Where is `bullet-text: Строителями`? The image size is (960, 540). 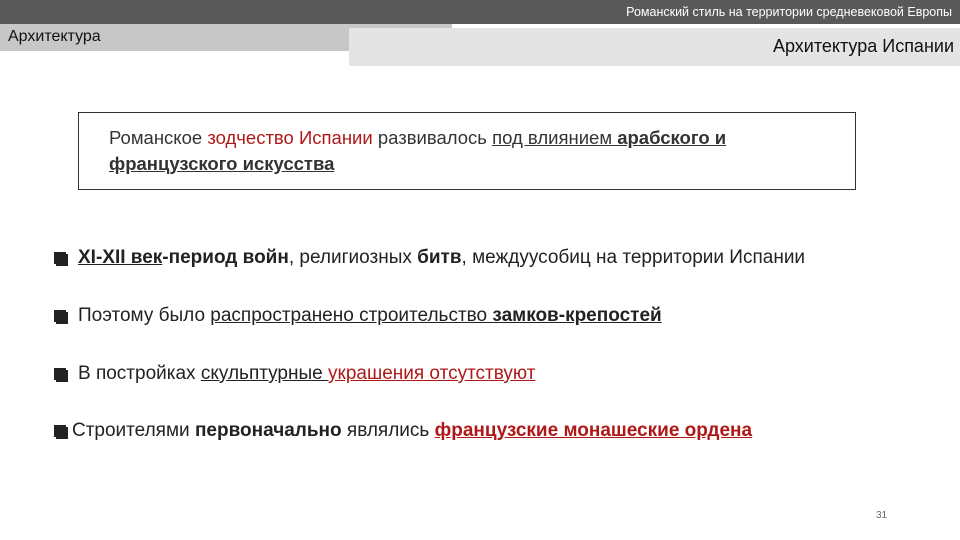
bullet-text: Строителями is located at coordinates (133, 430).